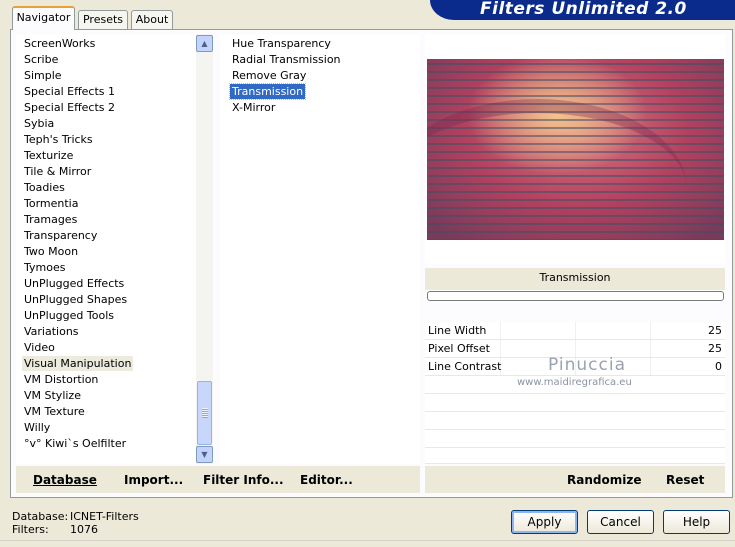  Describe the element at coordinates (75, 299) in the screenshot. I see `category-item: UnPlugged Shapes` at that location.